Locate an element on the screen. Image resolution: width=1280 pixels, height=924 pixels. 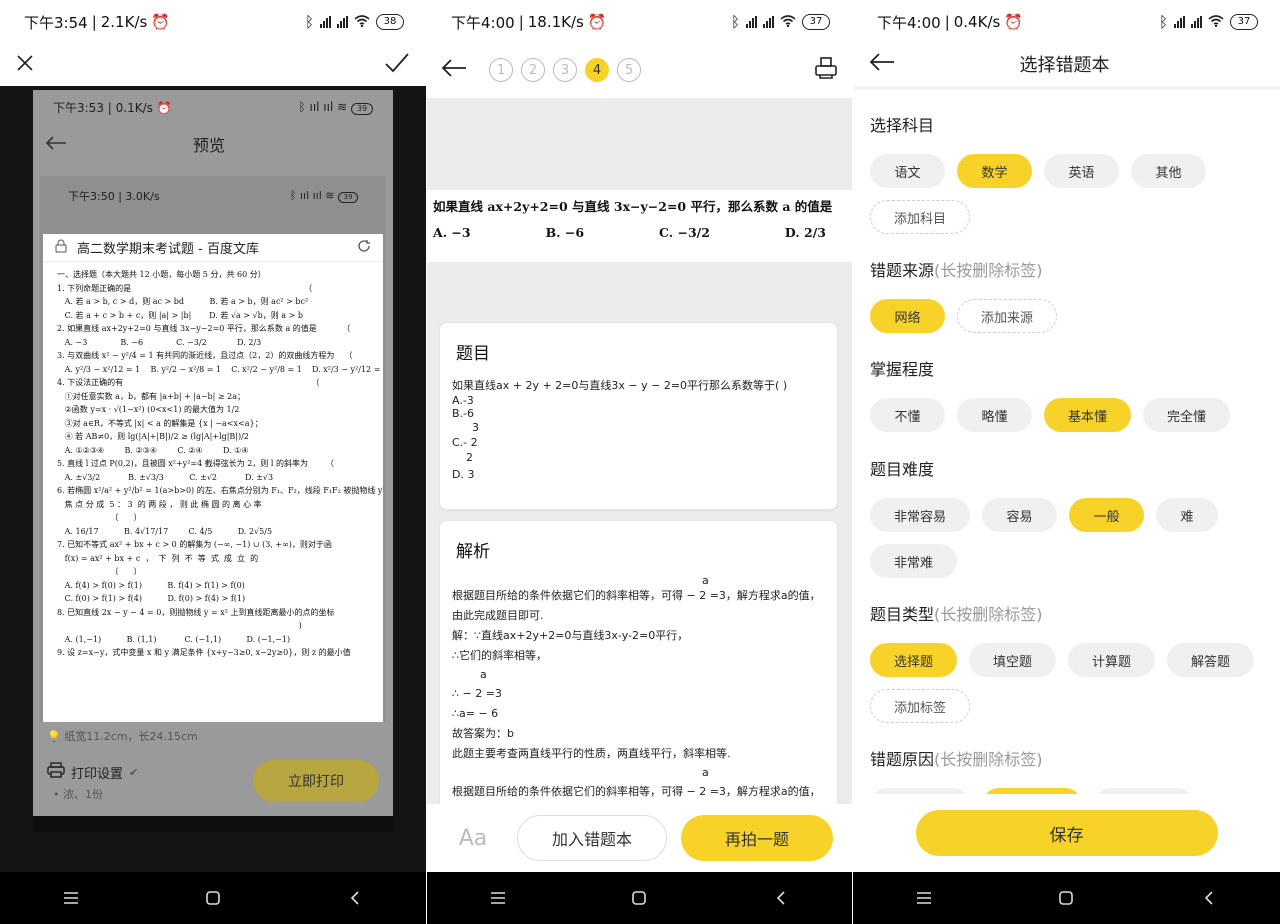
top-bar: 选择错题本 is located at coordinates (1066, 64).